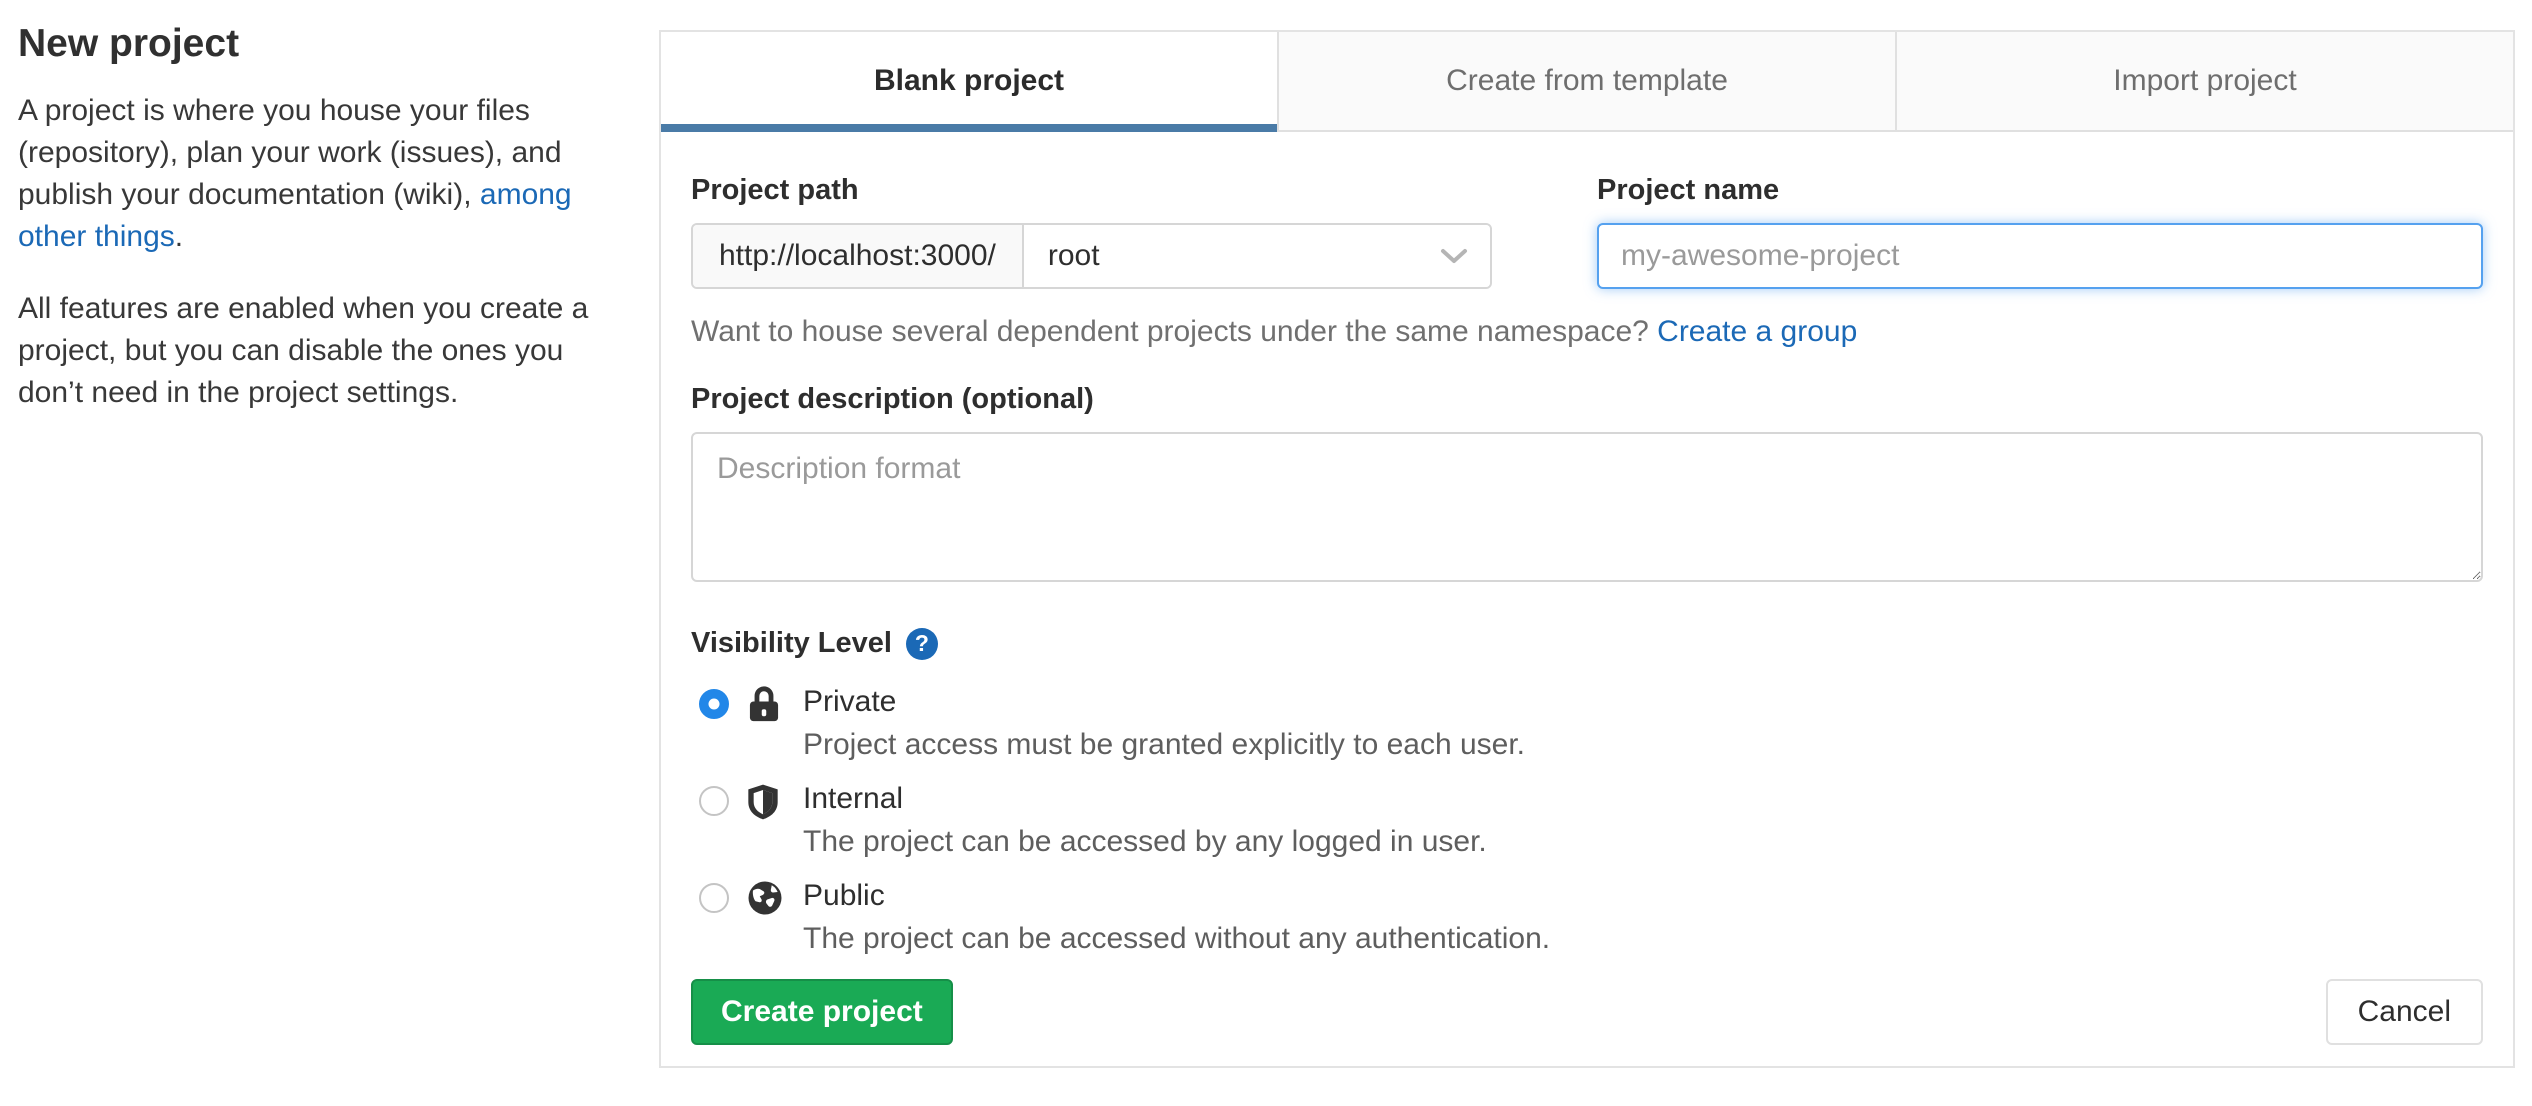 Image resolution: width=2532 pixels, height=1106 pixels. Describe the element at coordinates (2204, 81) in the screenshot. I see `tab-import-project: Import project` at that location.